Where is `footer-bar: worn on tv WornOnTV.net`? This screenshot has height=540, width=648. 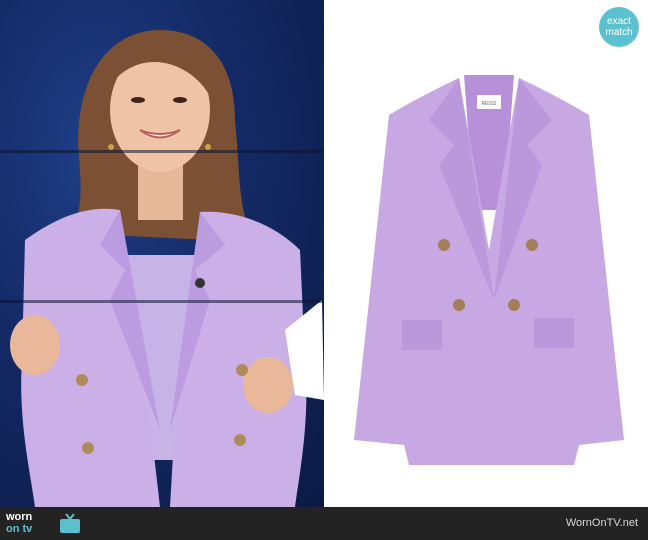 footer-bar: worn on tv WornOnTV.net is located at coordinates (324, 523).